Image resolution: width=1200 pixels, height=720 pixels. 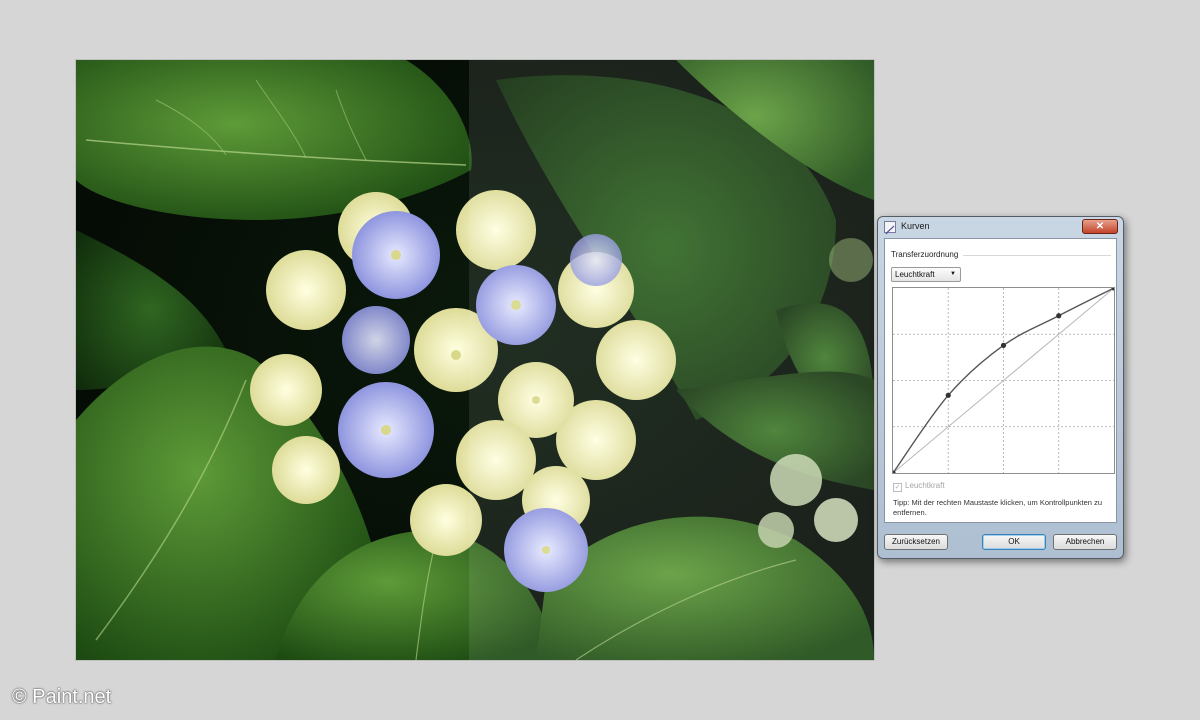 I want to click on dialog-titlebar: Kurven ✕, so click(x=1000, y=227).